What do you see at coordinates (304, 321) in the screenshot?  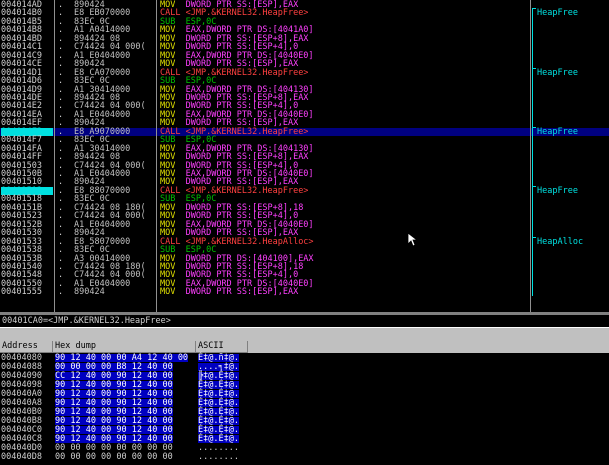 I see `info-line: 00401CA0=<JMP.&KERNEL32.HeapFree>` at bounding box center [304, 321].